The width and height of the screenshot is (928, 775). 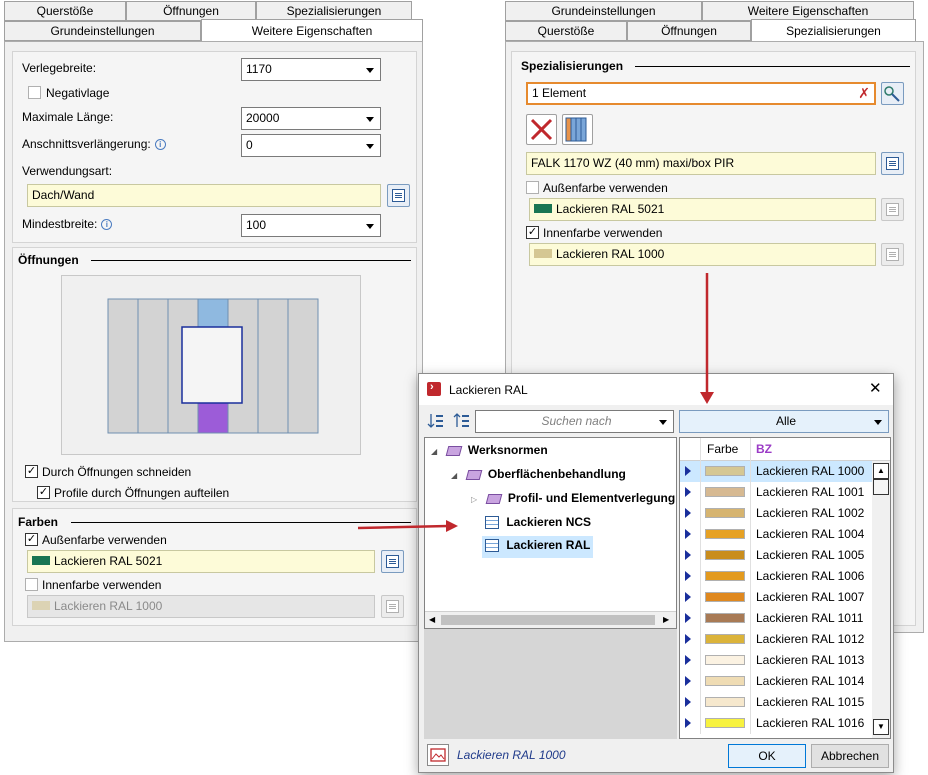 I want to click on negativlage-checkbox, so click(x=34, y=92).